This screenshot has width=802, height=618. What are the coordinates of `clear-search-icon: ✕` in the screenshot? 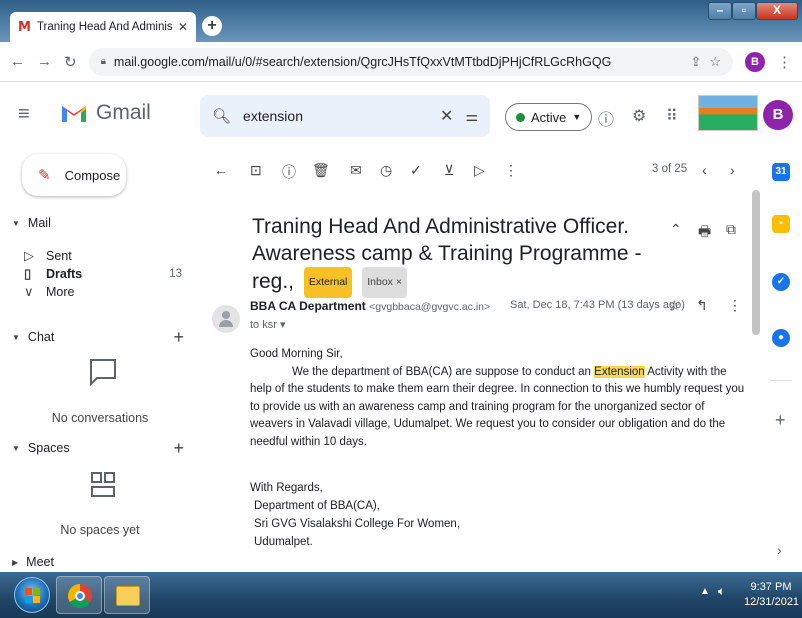 It's located at (446, 116).